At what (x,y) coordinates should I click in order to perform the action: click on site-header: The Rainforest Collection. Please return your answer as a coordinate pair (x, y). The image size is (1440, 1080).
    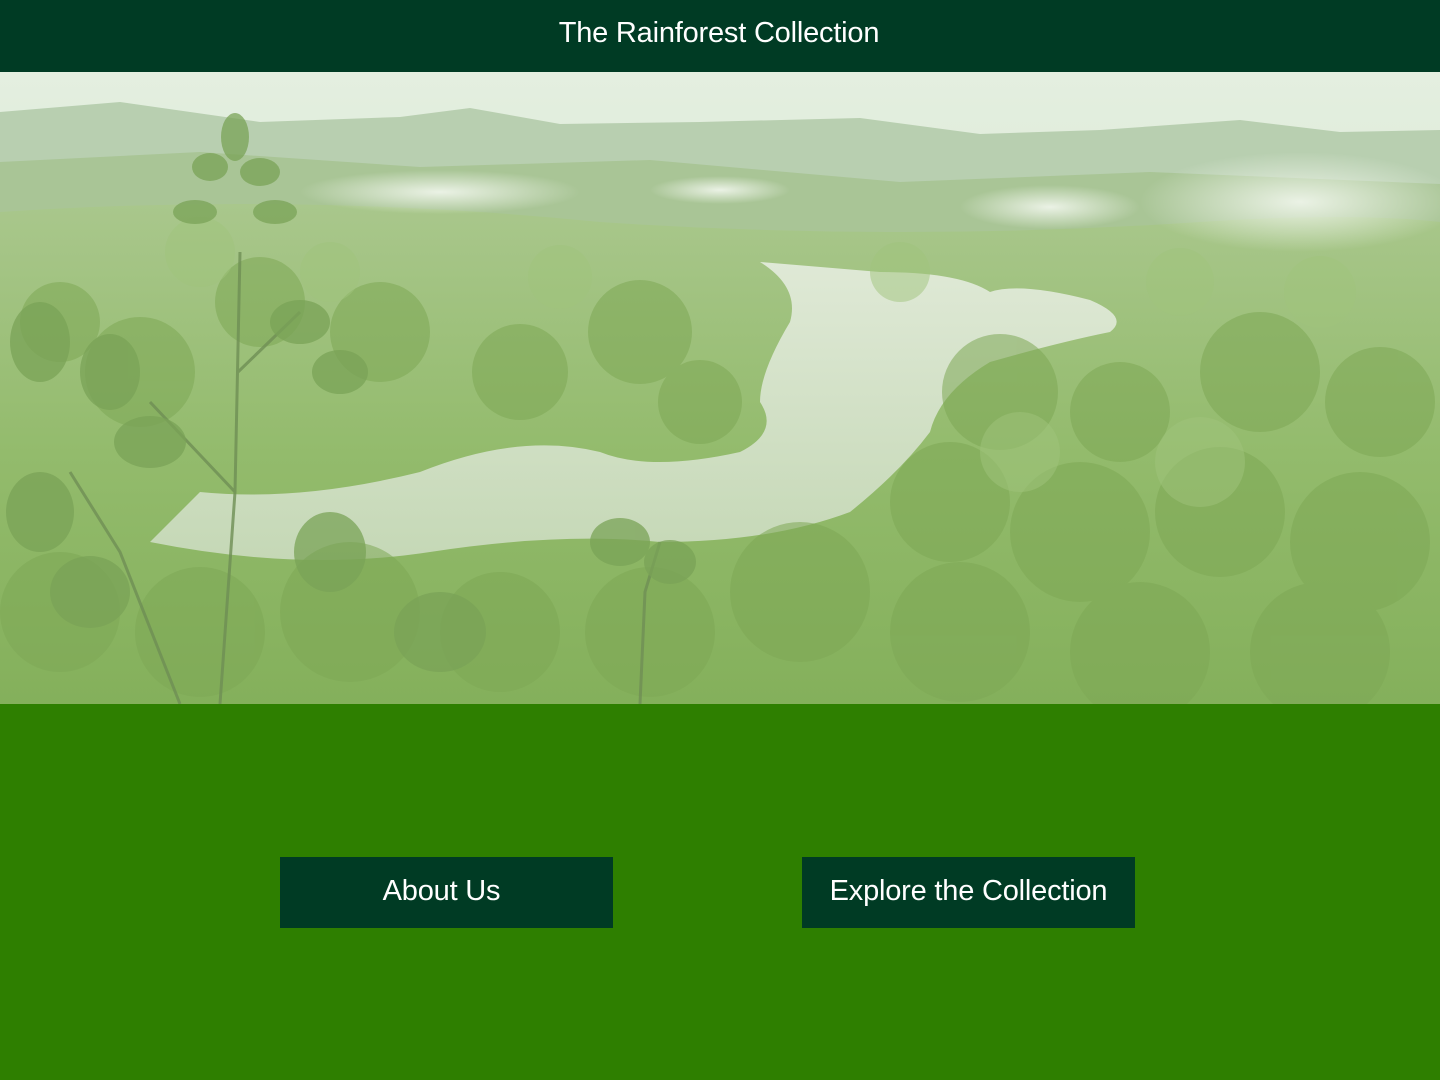
    Looking at the image, I should click on (720, 36).